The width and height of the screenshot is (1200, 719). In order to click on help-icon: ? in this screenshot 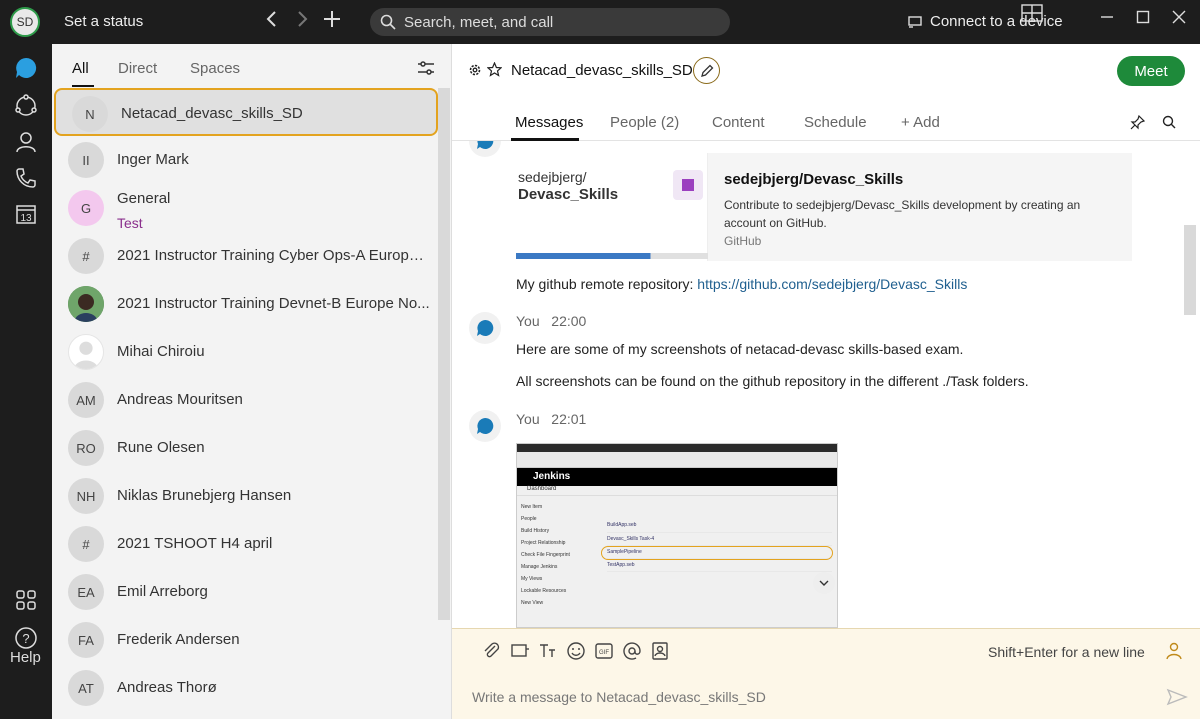, I will do `click(26, 638)`.